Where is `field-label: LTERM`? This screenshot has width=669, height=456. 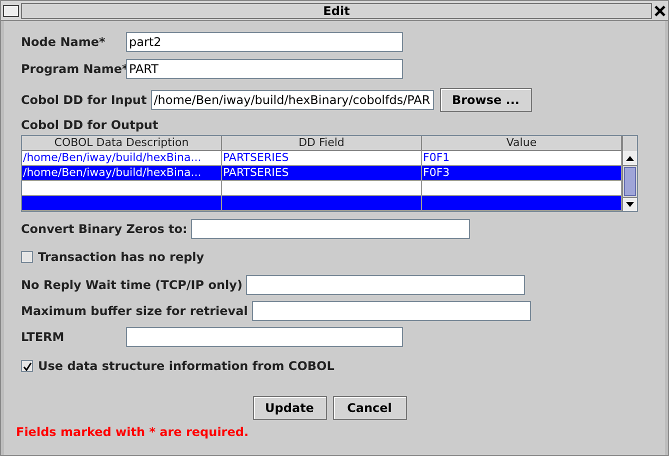
field-label: LTERM is located at coordinates (43, 337).